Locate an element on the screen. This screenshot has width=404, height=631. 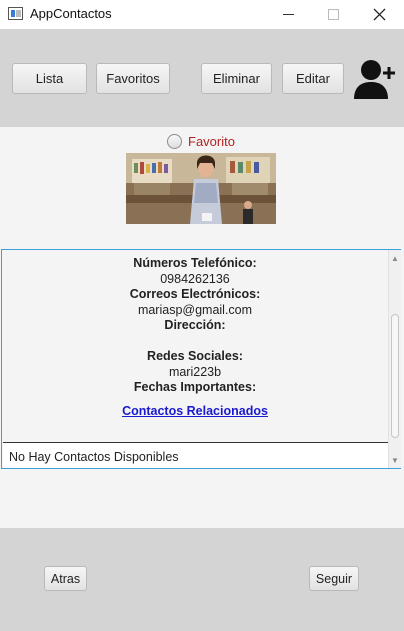
close-button is located at coordinates (379, 14).